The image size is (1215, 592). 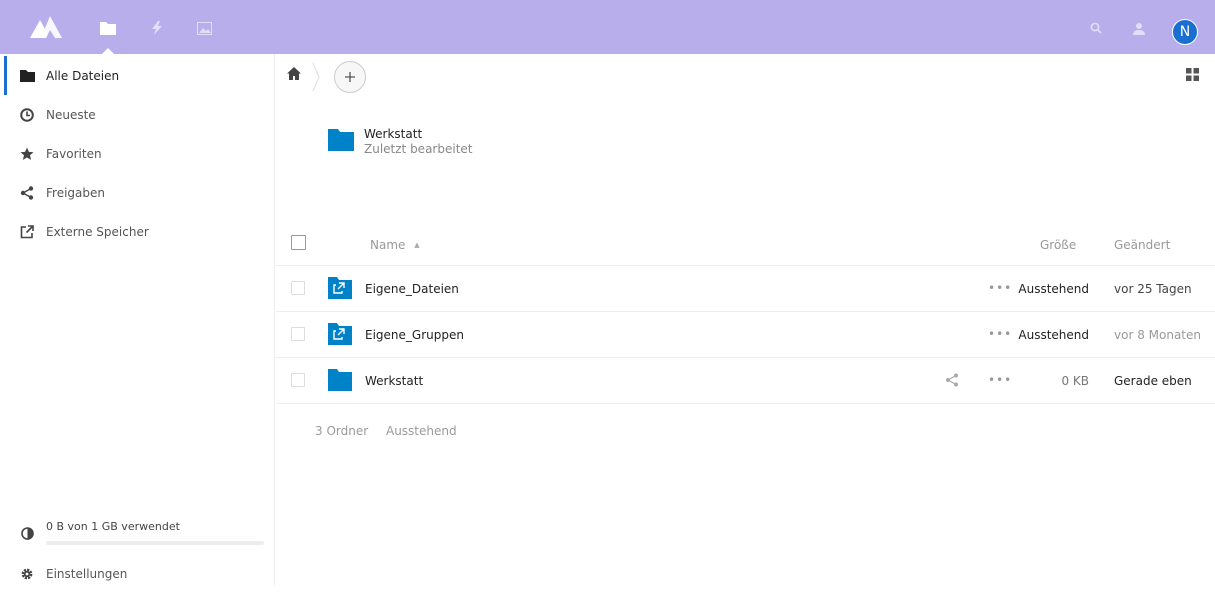 I want to click on clock-icon, so click(x=27, y=115).